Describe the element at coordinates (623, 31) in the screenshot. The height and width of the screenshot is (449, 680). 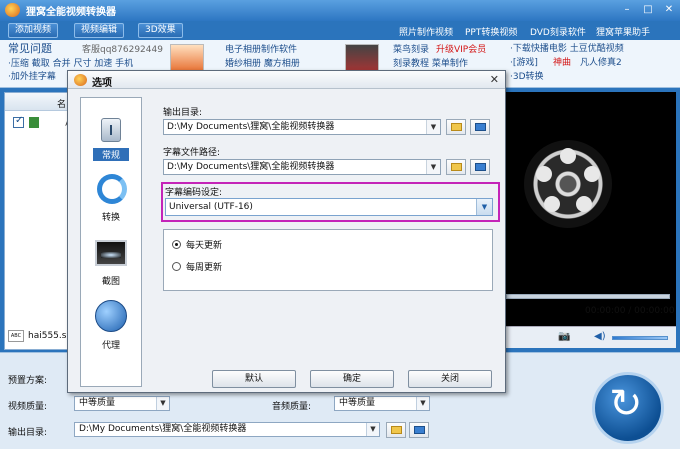
I see `link-apple-helper: 狸窝苹果助手` at that location.